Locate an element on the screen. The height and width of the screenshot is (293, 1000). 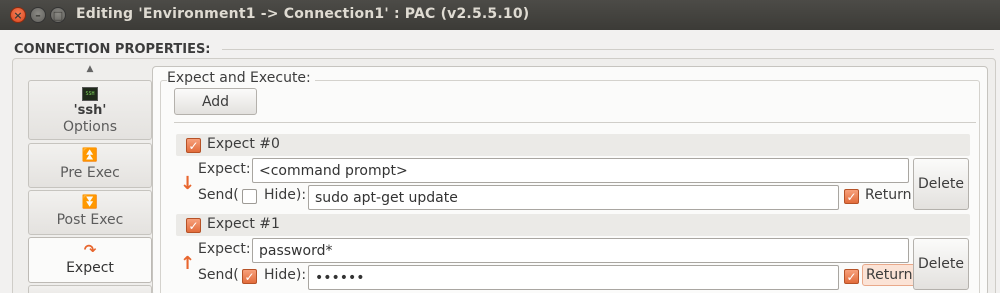
expect-item-title: Expect #1 is located at coordinates (243, 224).